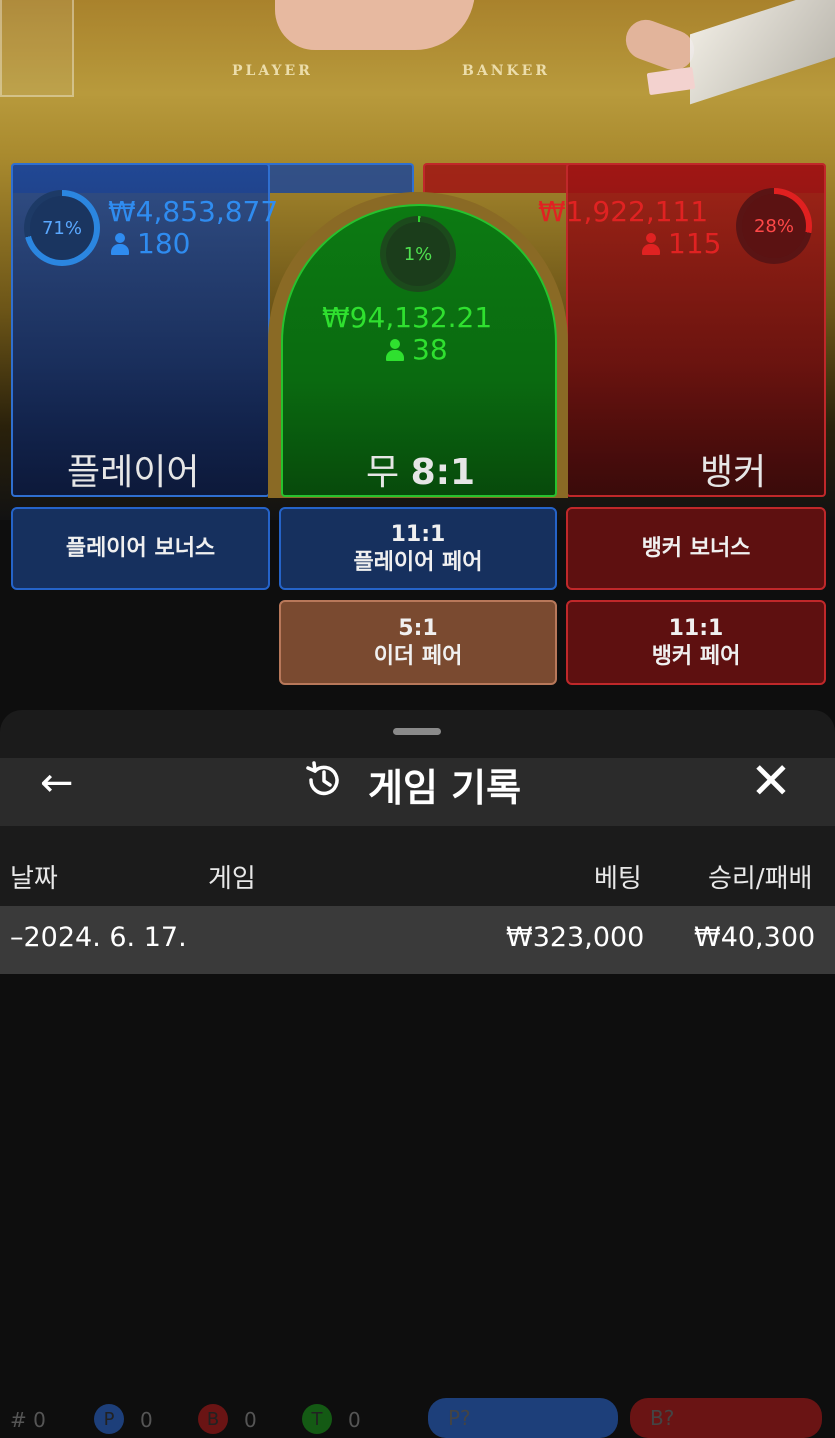  I want to click on player-dot-icon: P, so click(109, 1419).